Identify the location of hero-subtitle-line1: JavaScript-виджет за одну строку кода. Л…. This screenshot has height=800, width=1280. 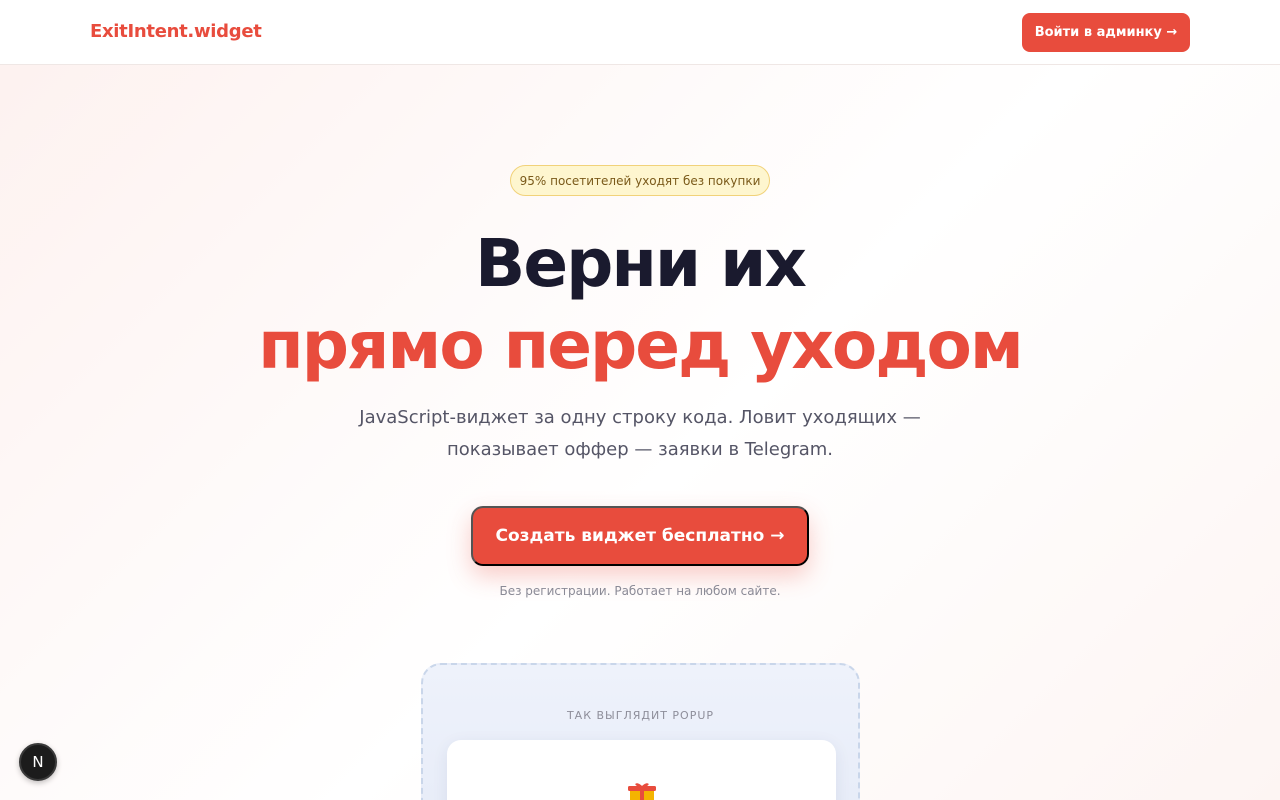
(640, 417).